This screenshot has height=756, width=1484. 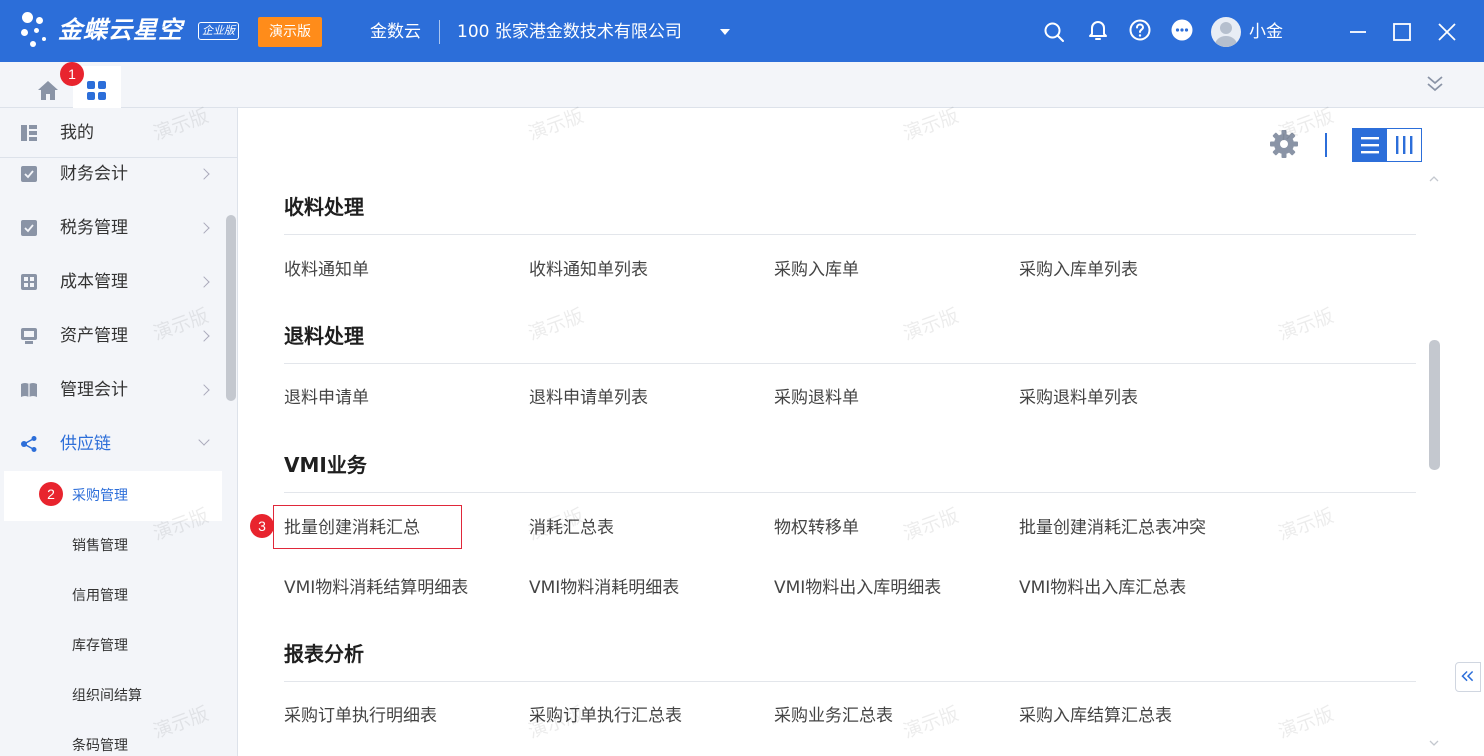 What do you see at coordinates (100, 496) in the screenshot?
I see `sidebar-subitem-label: 采购管理` at bounding box center [100, 496].